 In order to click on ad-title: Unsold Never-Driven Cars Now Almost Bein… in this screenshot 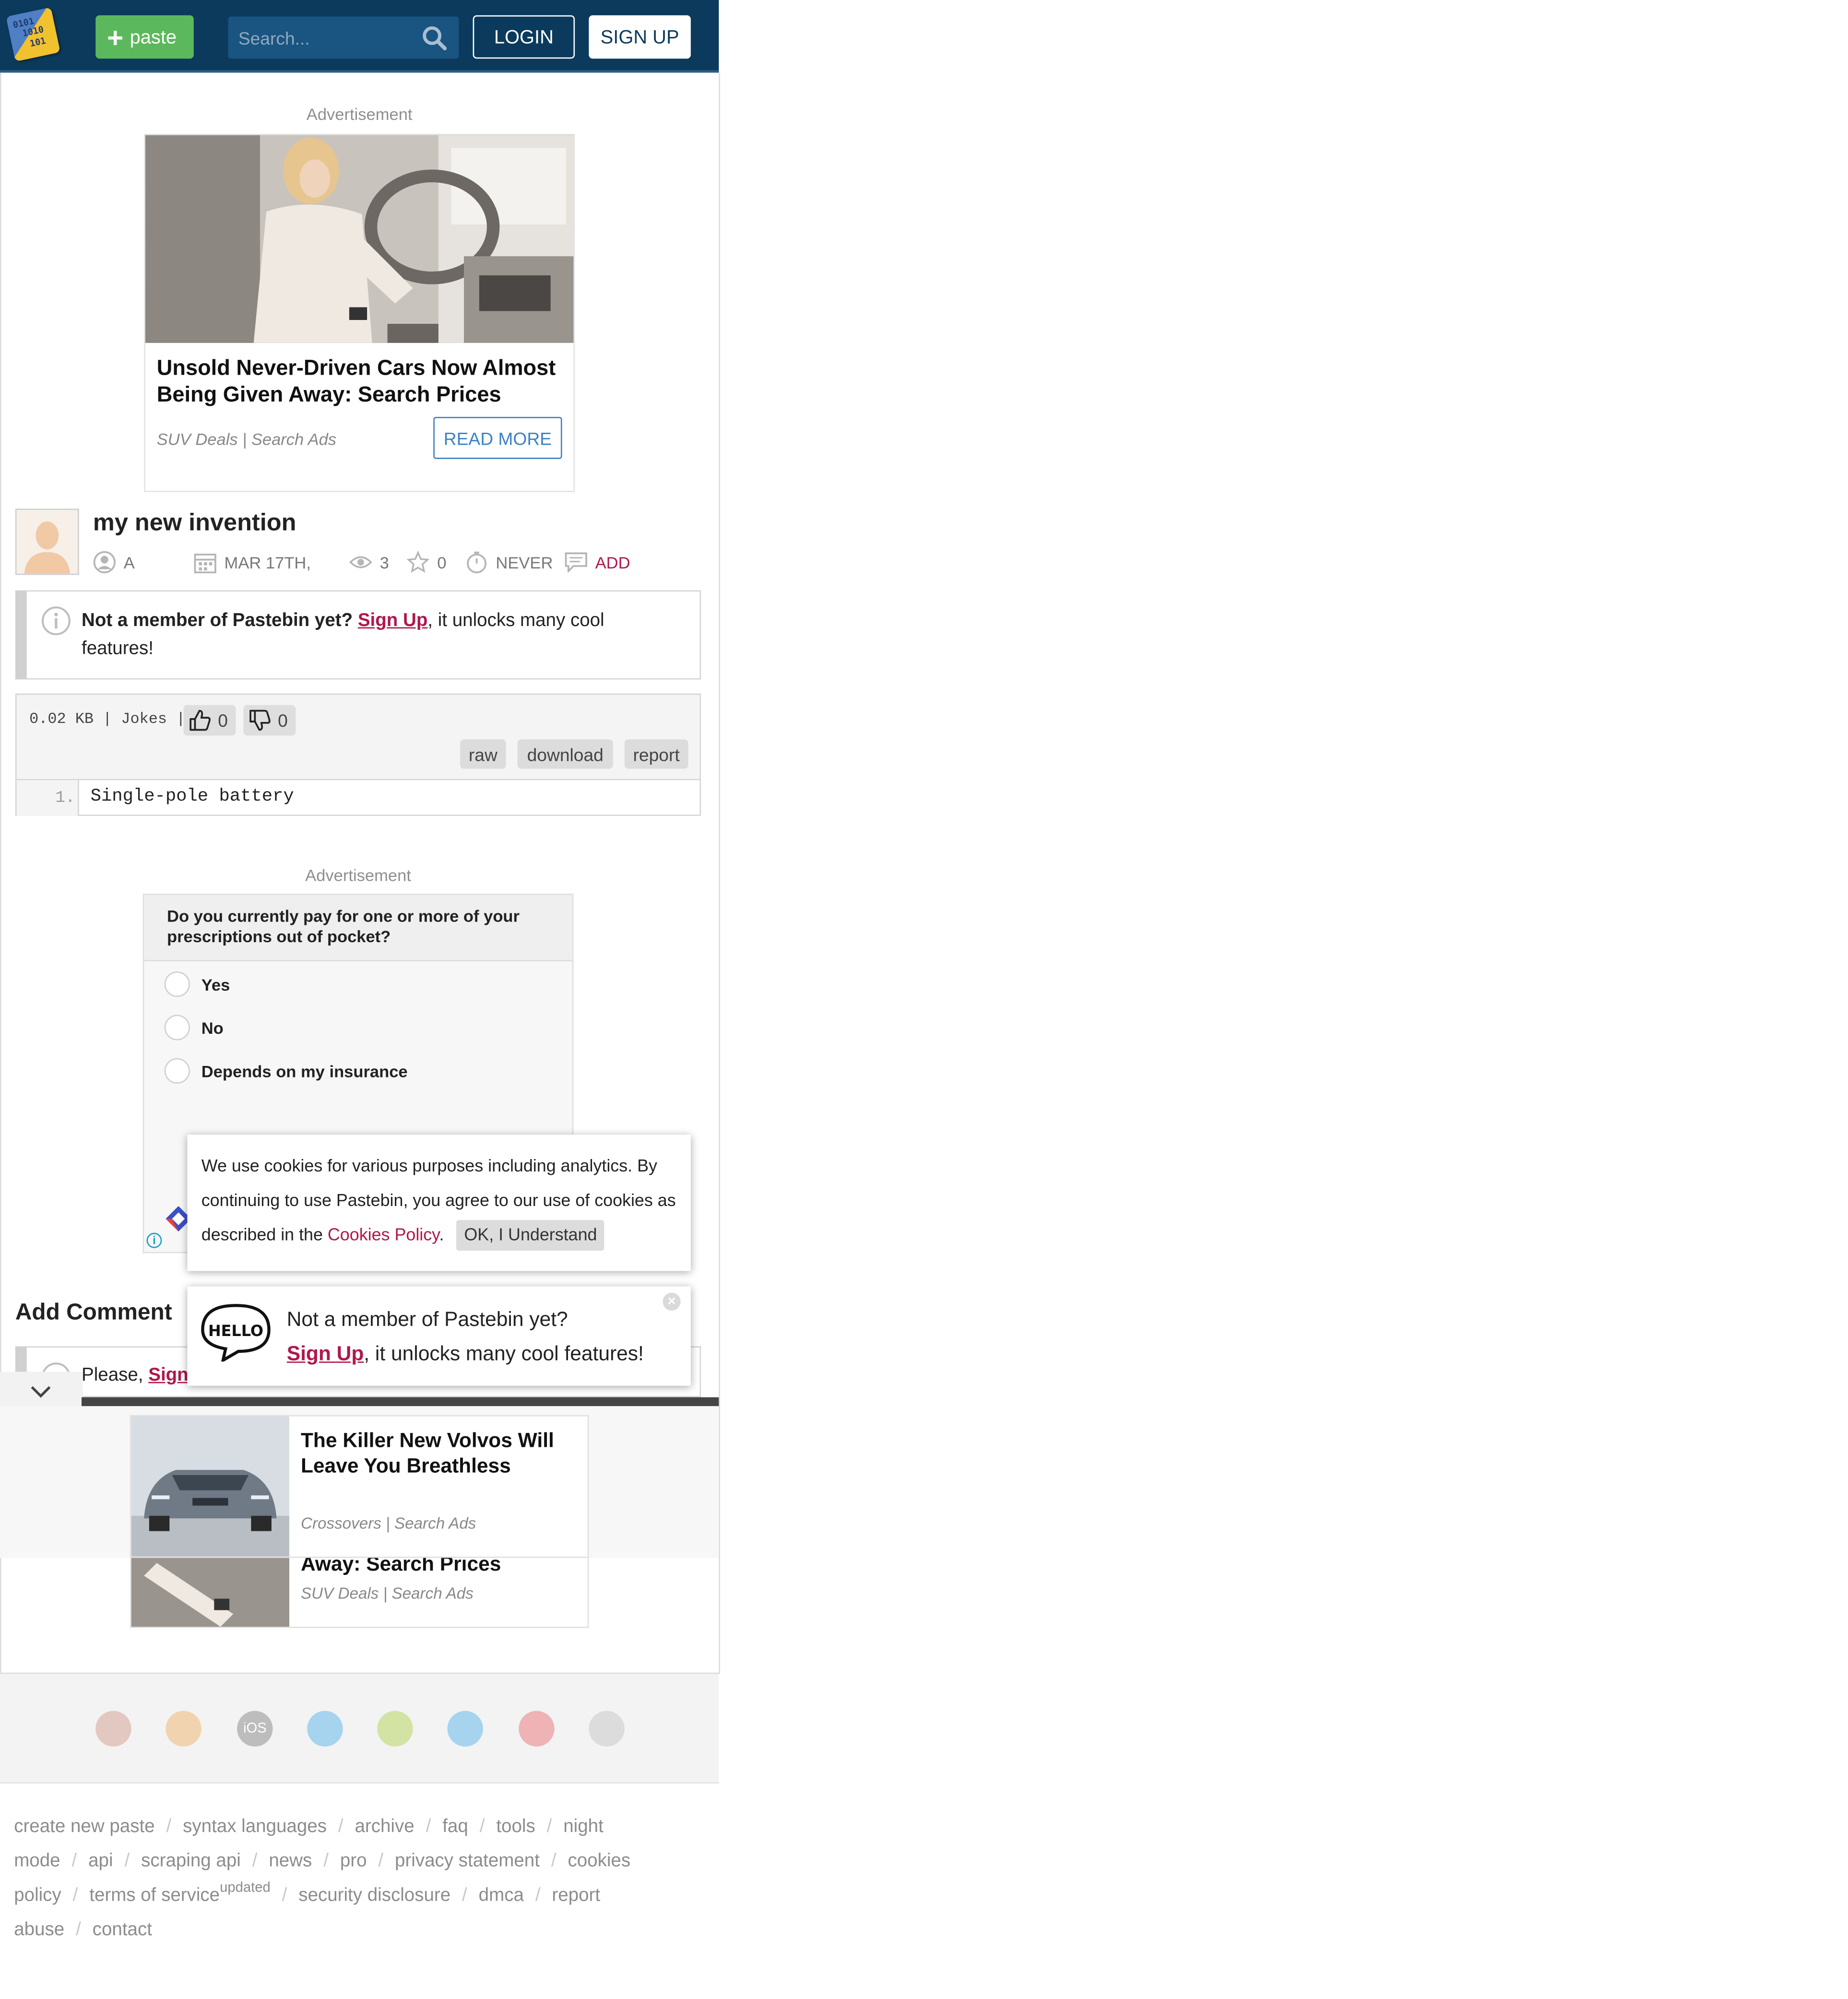, I will do `click(361, 381)`.